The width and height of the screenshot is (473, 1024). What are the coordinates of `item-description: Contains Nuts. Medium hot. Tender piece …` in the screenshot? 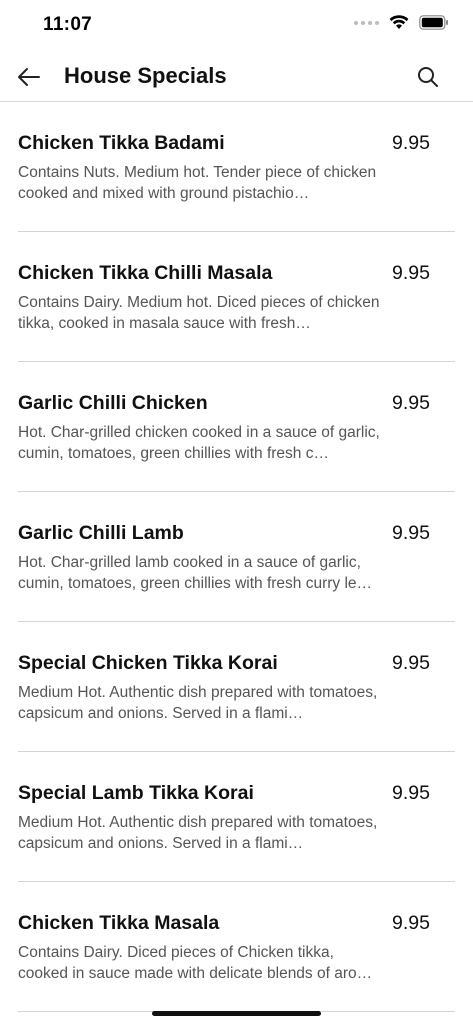 It's located at (197, 183).